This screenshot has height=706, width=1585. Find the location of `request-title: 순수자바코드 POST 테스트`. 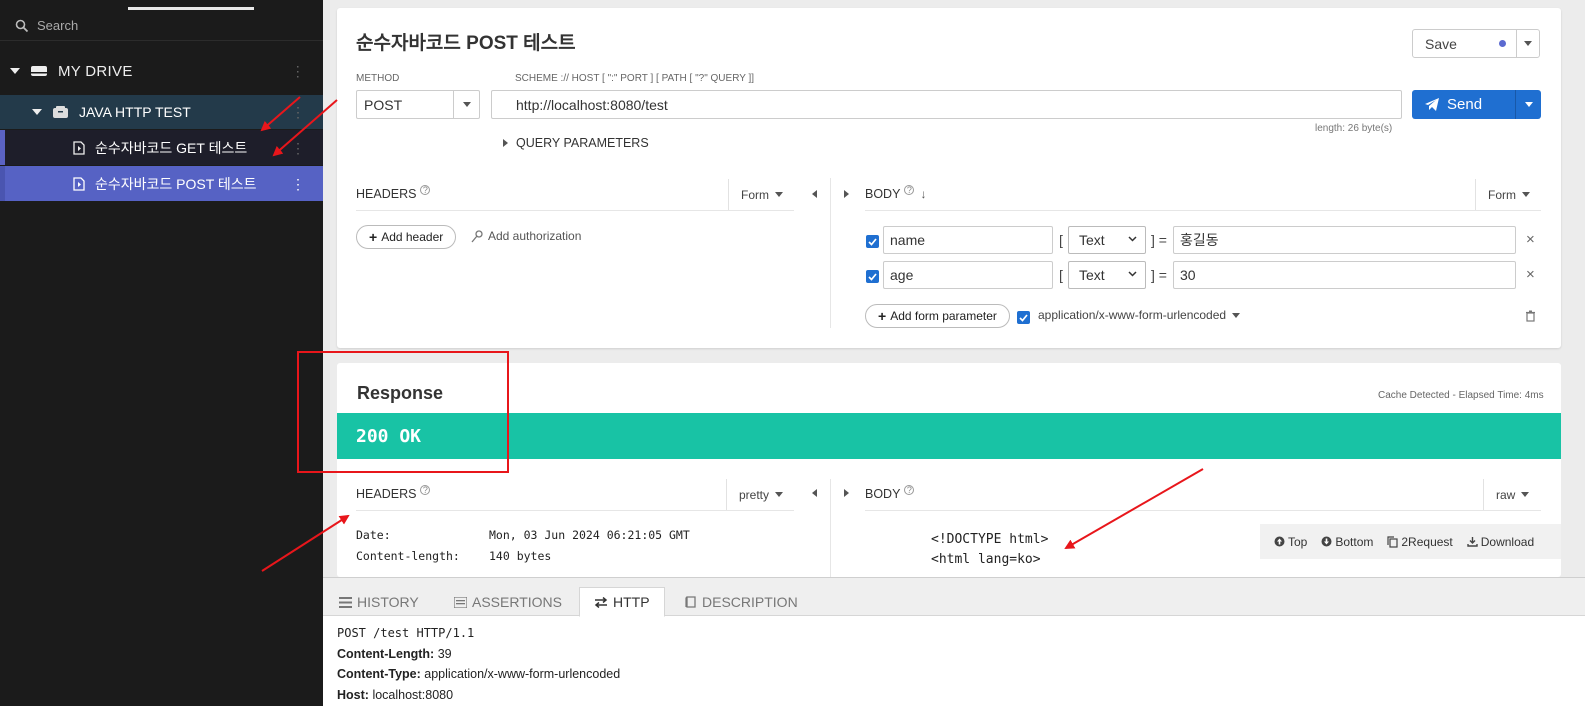

request-title: 순수자바코드 POST 테스트 is located at coordinates (466, 41).